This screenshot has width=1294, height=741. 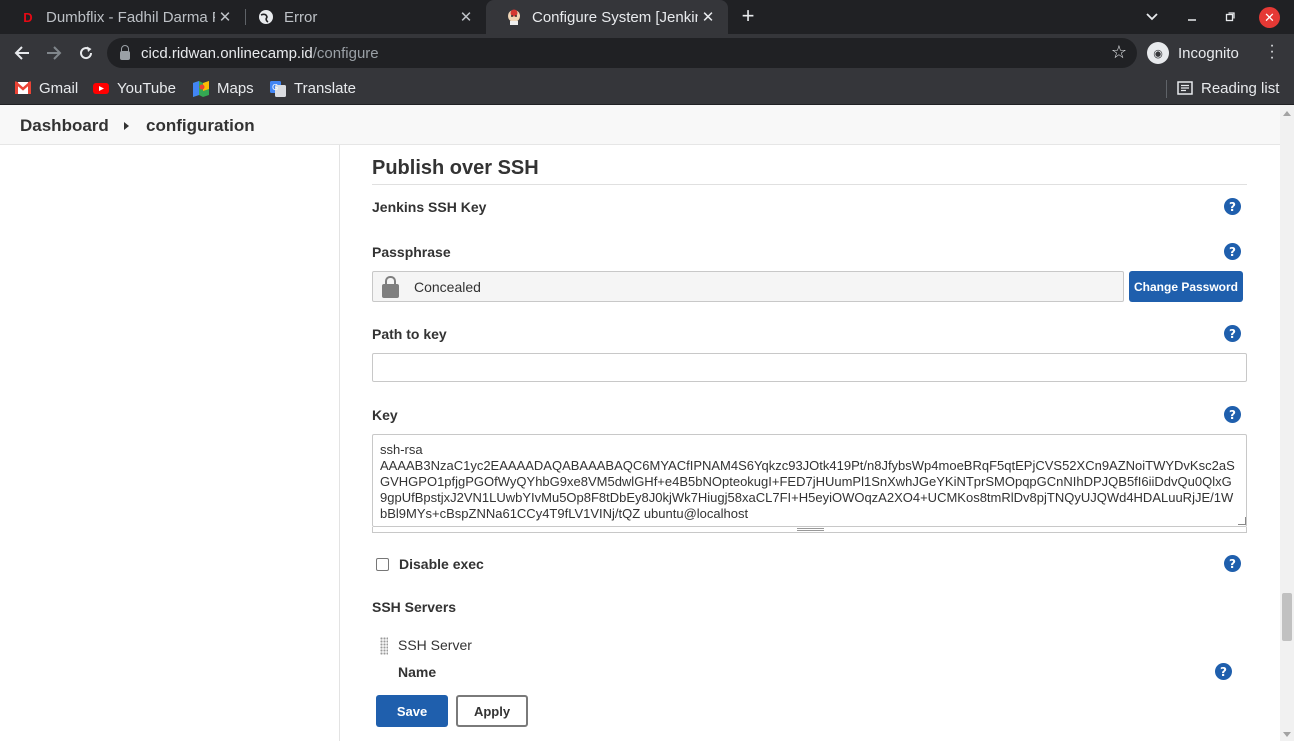 I want to click on new-tab-button: +, so click(x=748, y=17).